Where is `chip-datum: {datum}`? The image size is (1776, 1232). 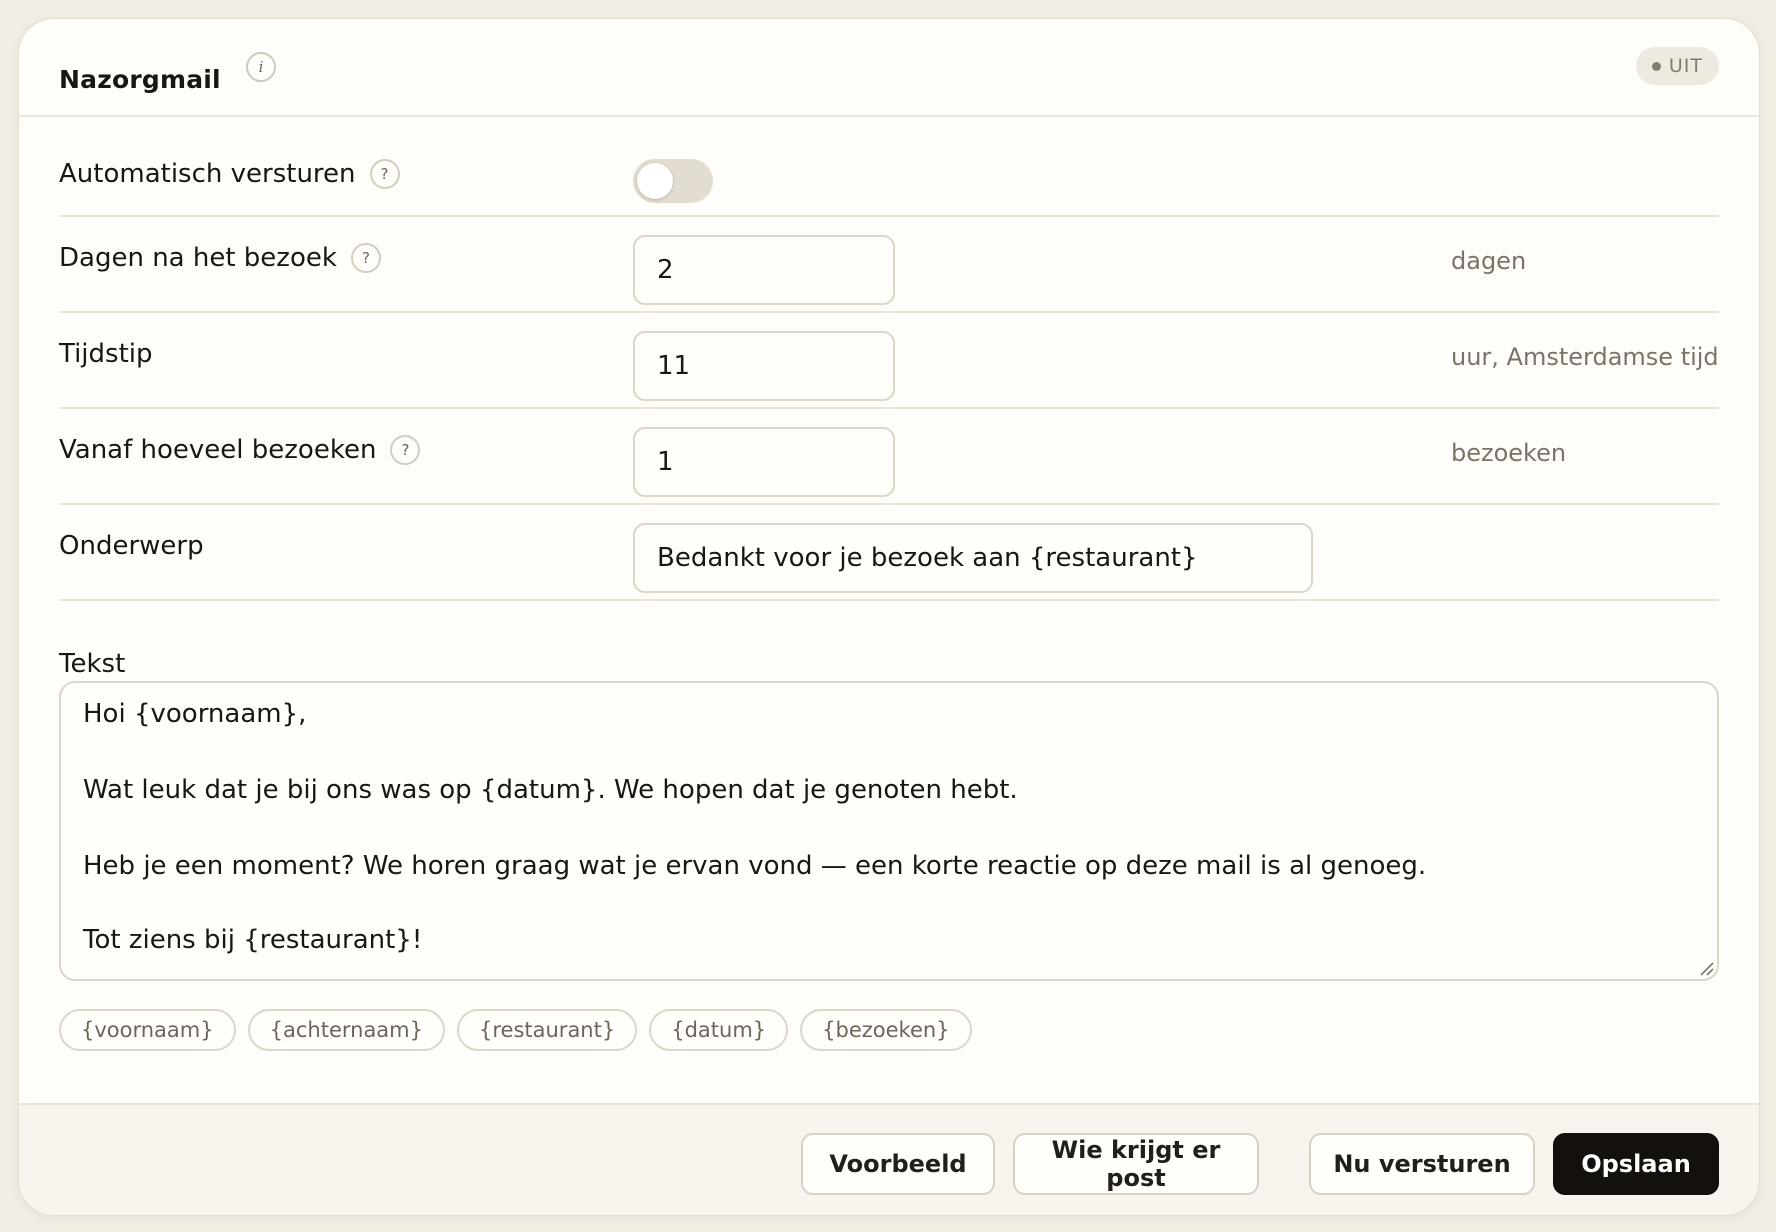 chip-datum: {datum} is located at coordinates (719, 1030).